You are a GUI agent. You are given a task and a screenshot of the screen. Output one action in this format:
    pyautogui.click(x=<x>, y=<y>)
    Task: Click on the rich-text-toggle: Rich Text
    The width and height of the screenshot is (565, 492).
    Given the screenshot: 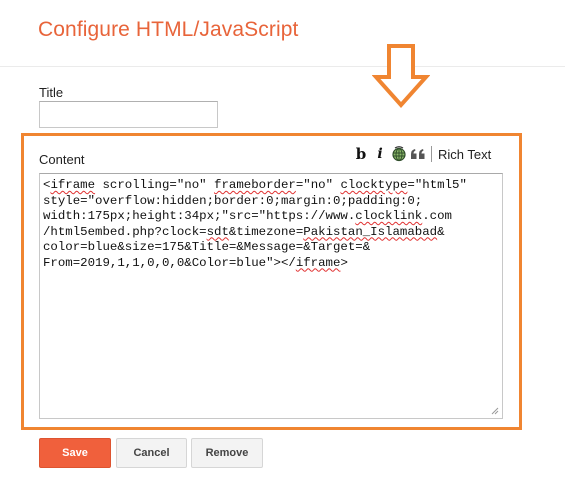 What is the action you would take?
    pyautogui.click(x=464, y=154)
    